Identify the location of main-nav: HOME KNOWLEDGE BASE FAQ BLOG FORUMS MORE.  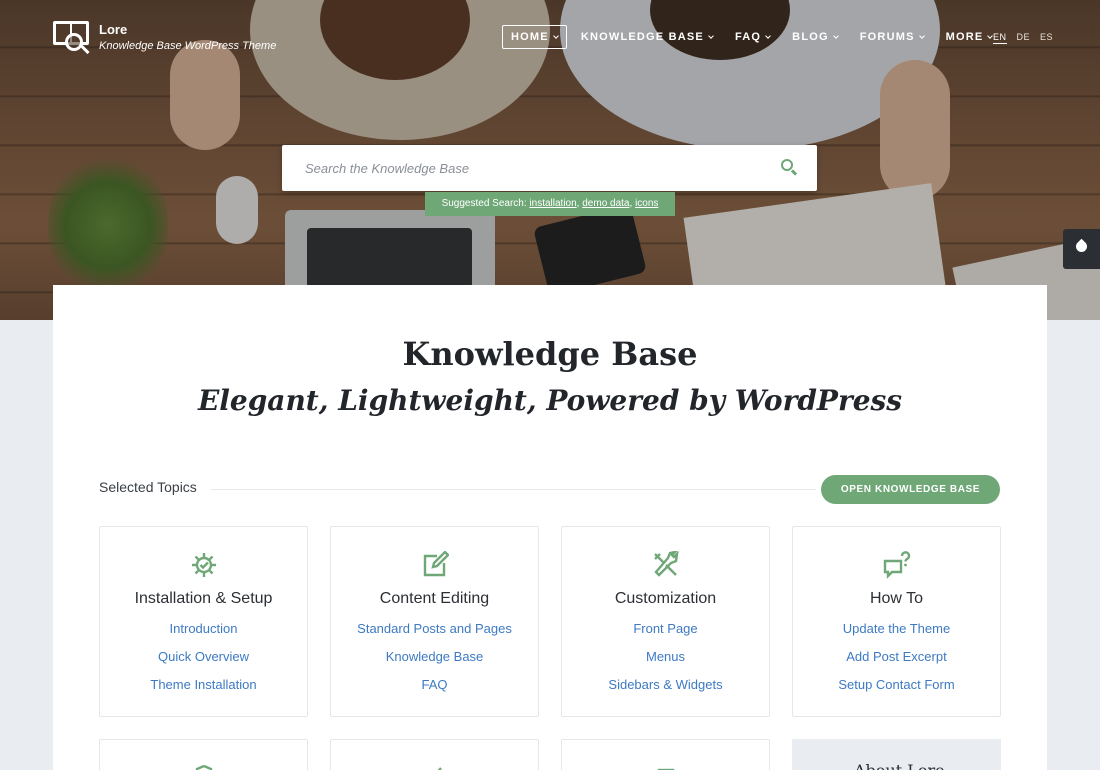
(754, 37).